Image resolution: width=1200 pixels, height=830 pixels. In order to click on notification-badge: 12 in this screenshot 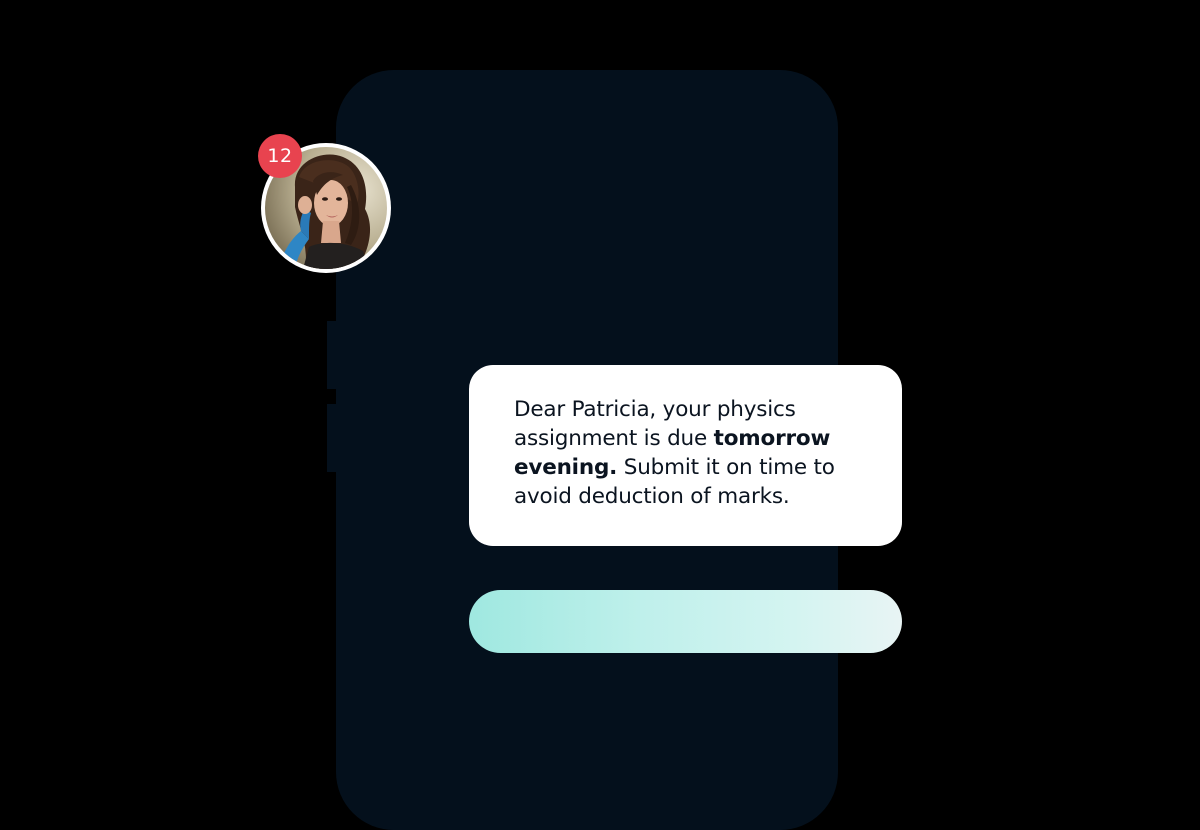, I will do `click(280, 156)`.